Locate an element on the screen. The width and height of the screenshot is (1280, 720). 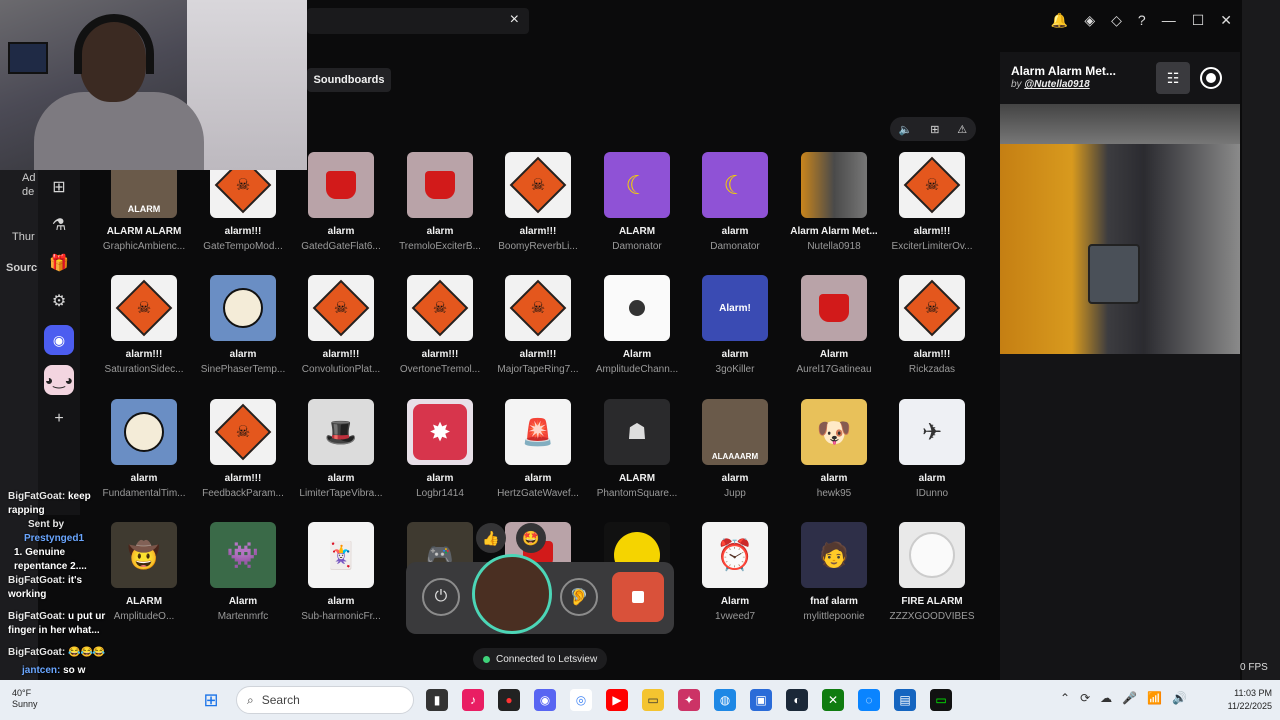
sound-tile: ALAAAARM alarm Jupp is located at coordinates (735, 449).